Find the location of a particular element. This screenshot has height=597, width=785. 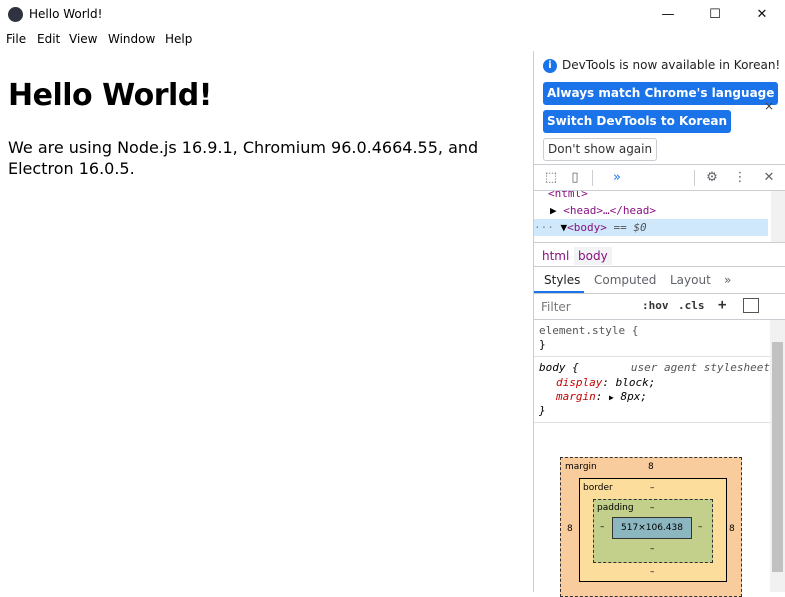

page-heading: Hello World! is located at coordinates (110, 95).